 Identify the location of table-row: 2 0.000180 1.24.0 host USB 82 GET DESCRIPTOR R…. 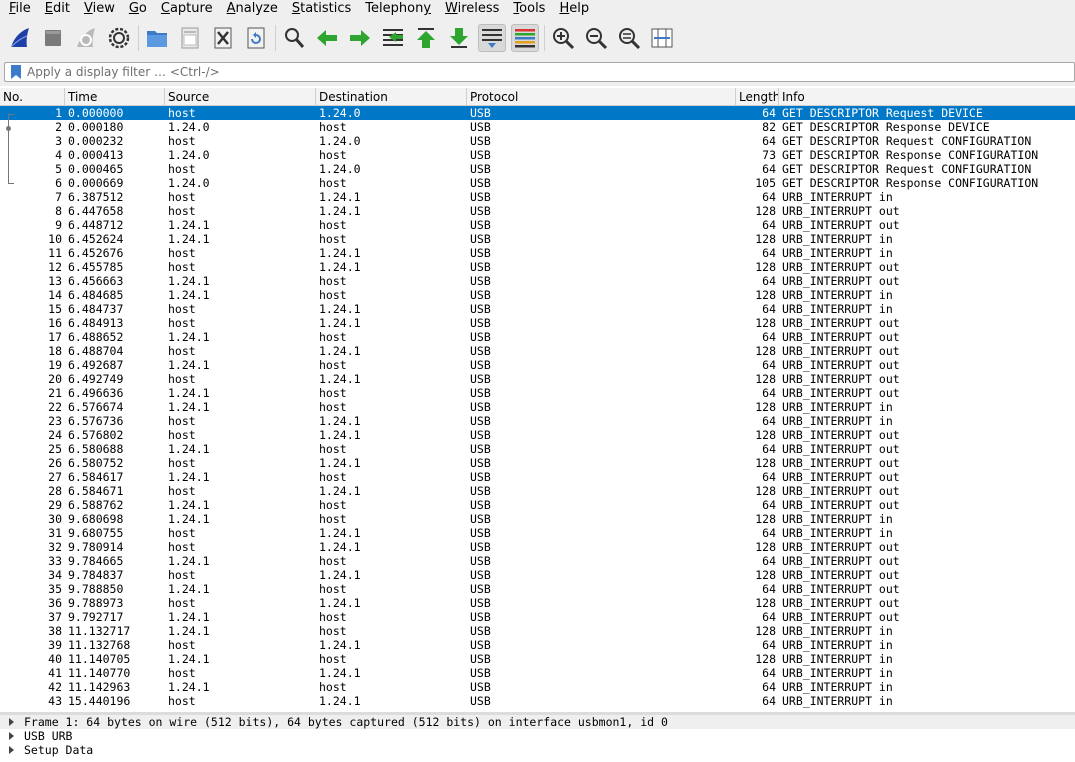
(537, 127).